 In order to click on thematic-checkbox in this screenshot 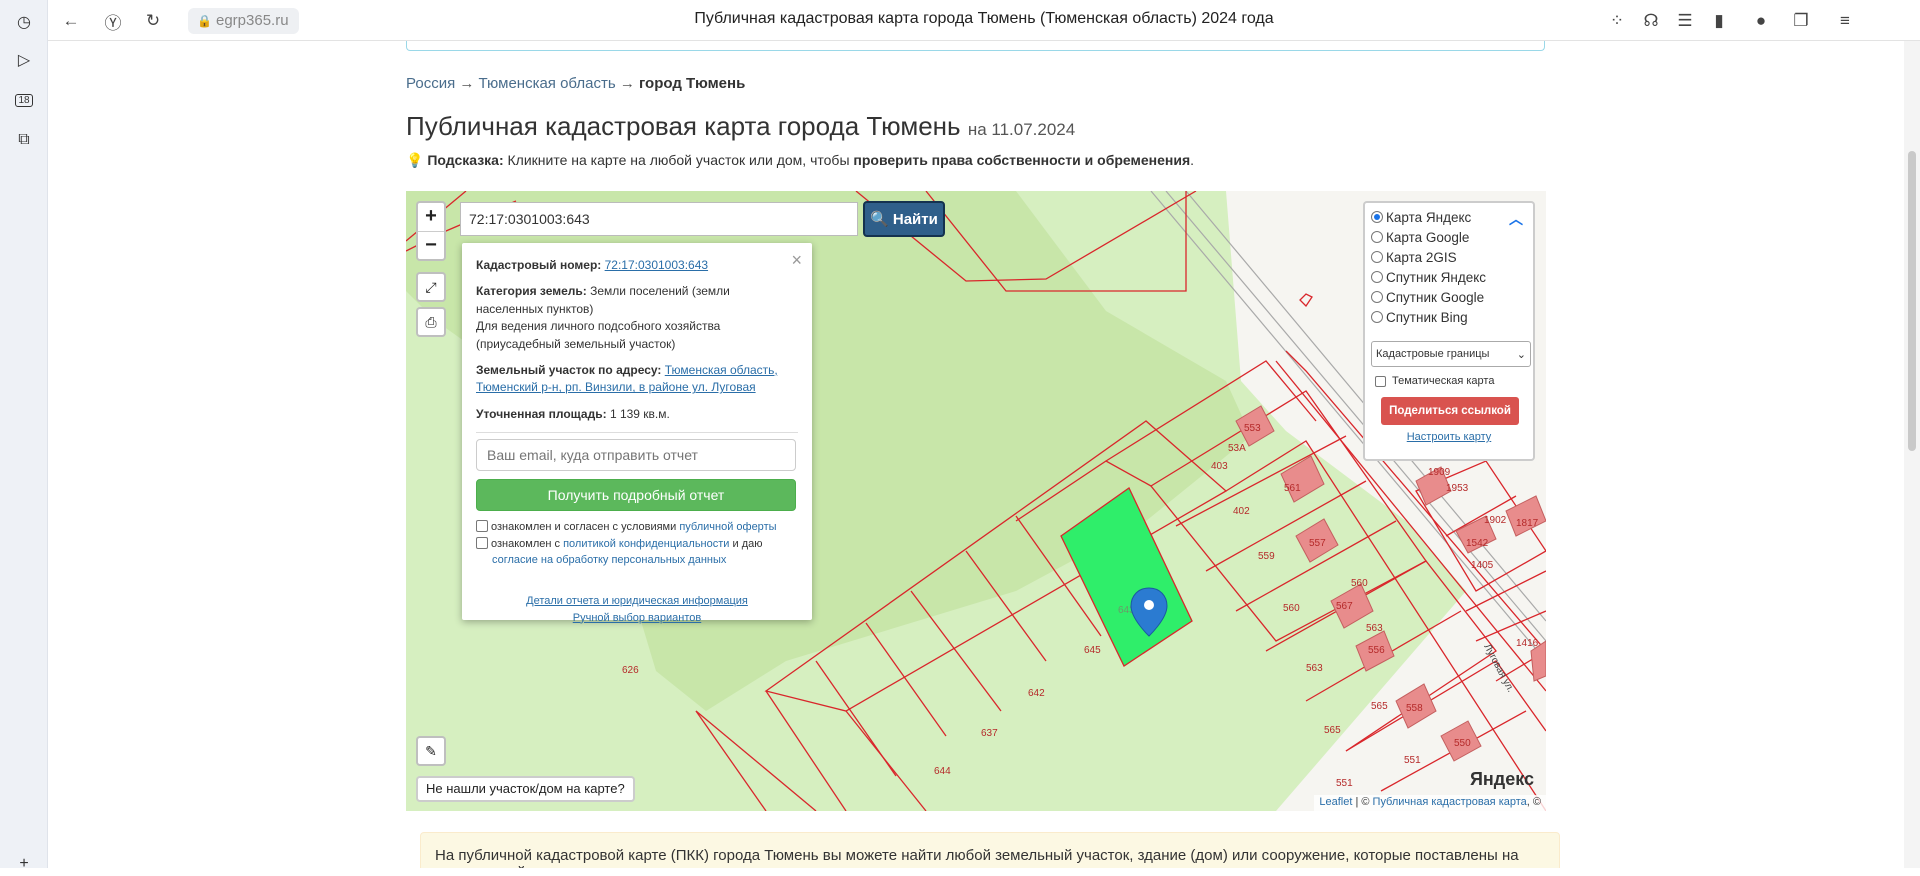, I will do `click(1380, 381)`.